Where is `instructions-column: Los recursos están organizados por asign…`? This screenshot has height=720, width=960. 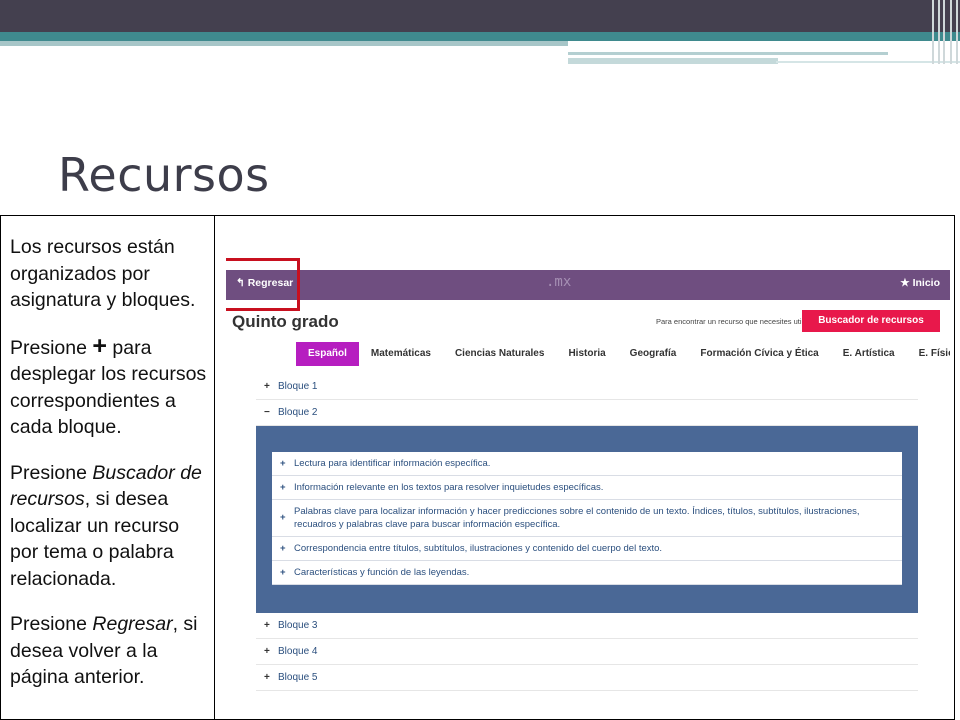
instructions-column: Los recursos están organizados por asign… is located at coordinates (110, 472).